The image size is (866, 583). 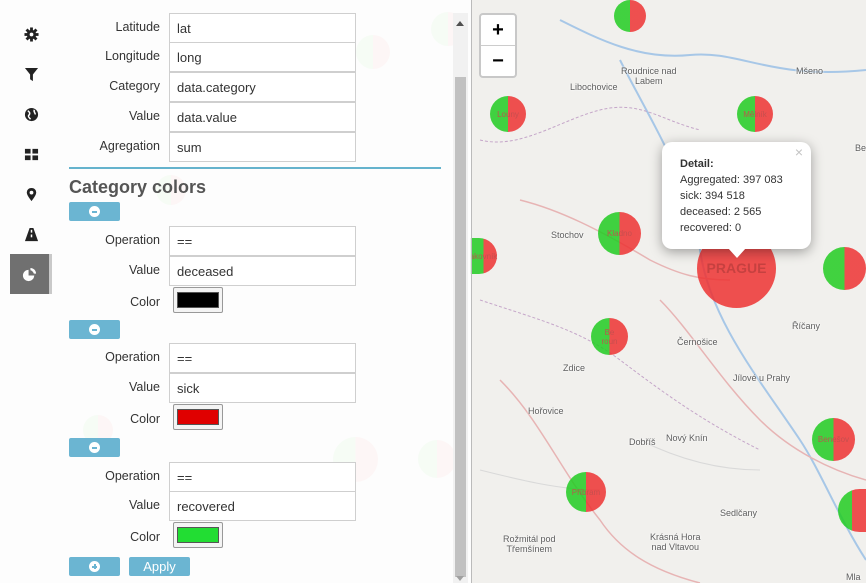 I want to click on popup-line-sick: sick: 394 518, so click(x=712, y=196).